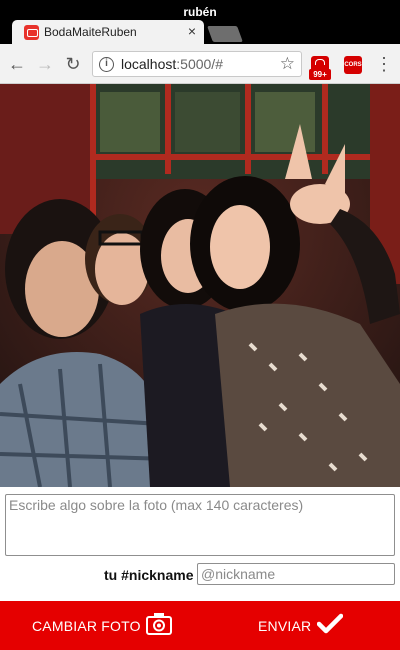 The height and width of the screenshot is (650, 400). Describe the element at coordinates (73, 64) in the screenshot. I see `reload-icon: ↻` at that location.